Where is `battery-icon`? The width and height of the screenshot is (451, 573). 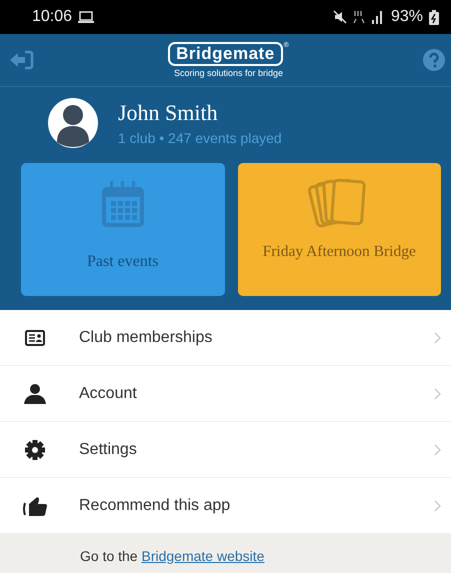 battery-icon is located at coordinates (434, 17).